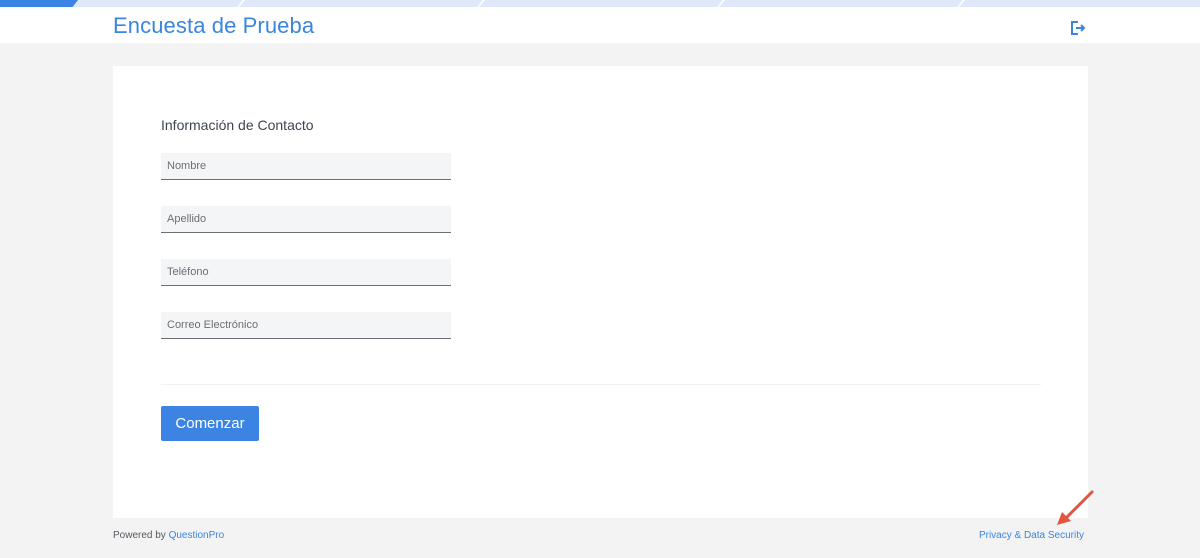 This screenshot has height=558, width=1200. I want to click on email-field, so click(306, 325).